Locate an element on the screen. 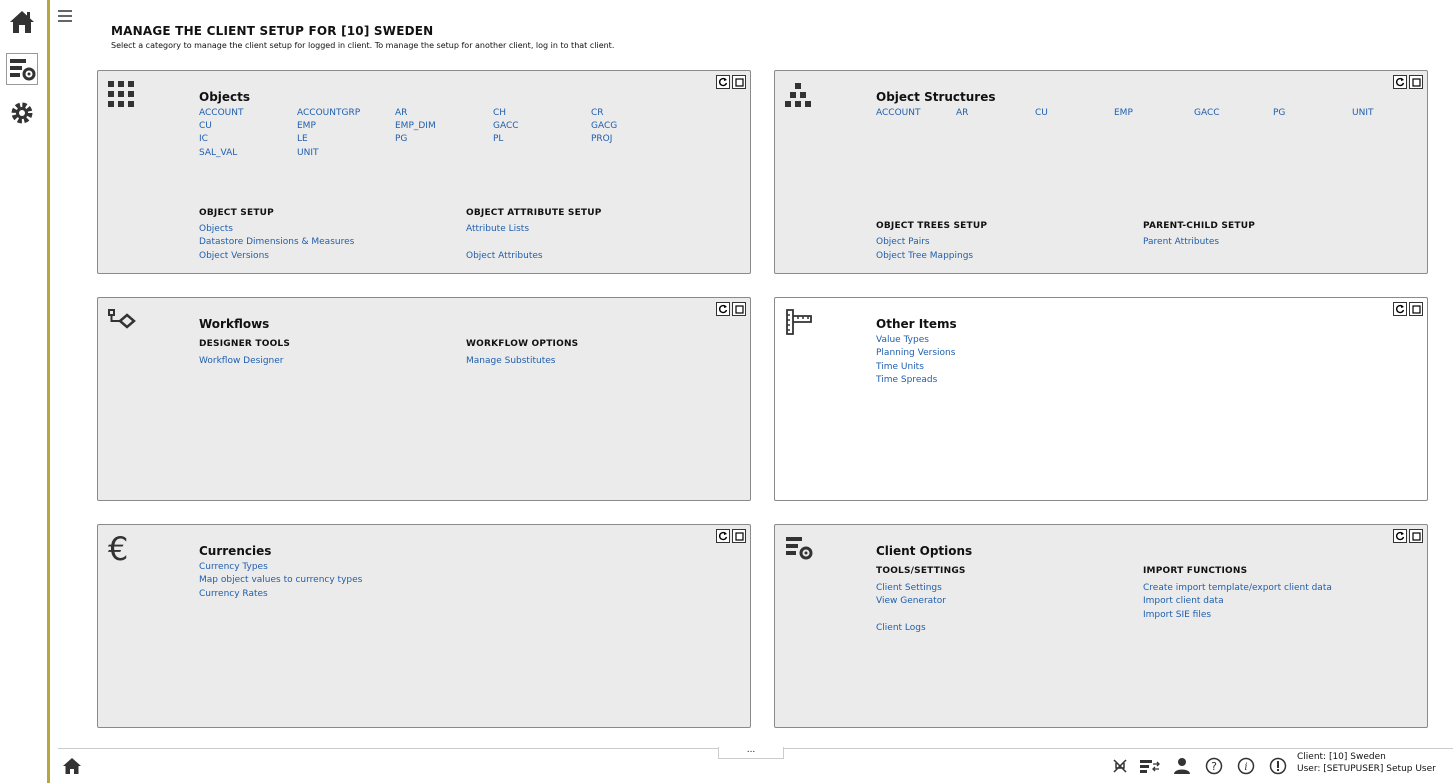  panel-title: Object Structures is located at coordinates (936, 97).